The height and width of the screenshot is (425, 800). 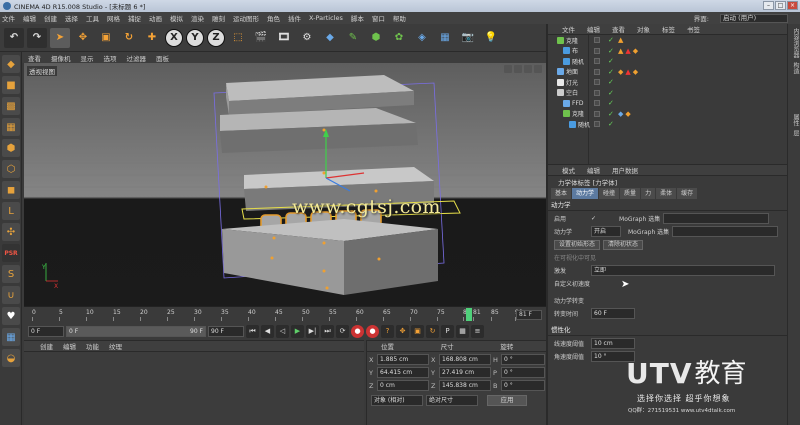 What do you see at coordinates (87, 58) in the screenshot?
I see `viewport-menu-display: 显示` at bounding box center [87, 58].